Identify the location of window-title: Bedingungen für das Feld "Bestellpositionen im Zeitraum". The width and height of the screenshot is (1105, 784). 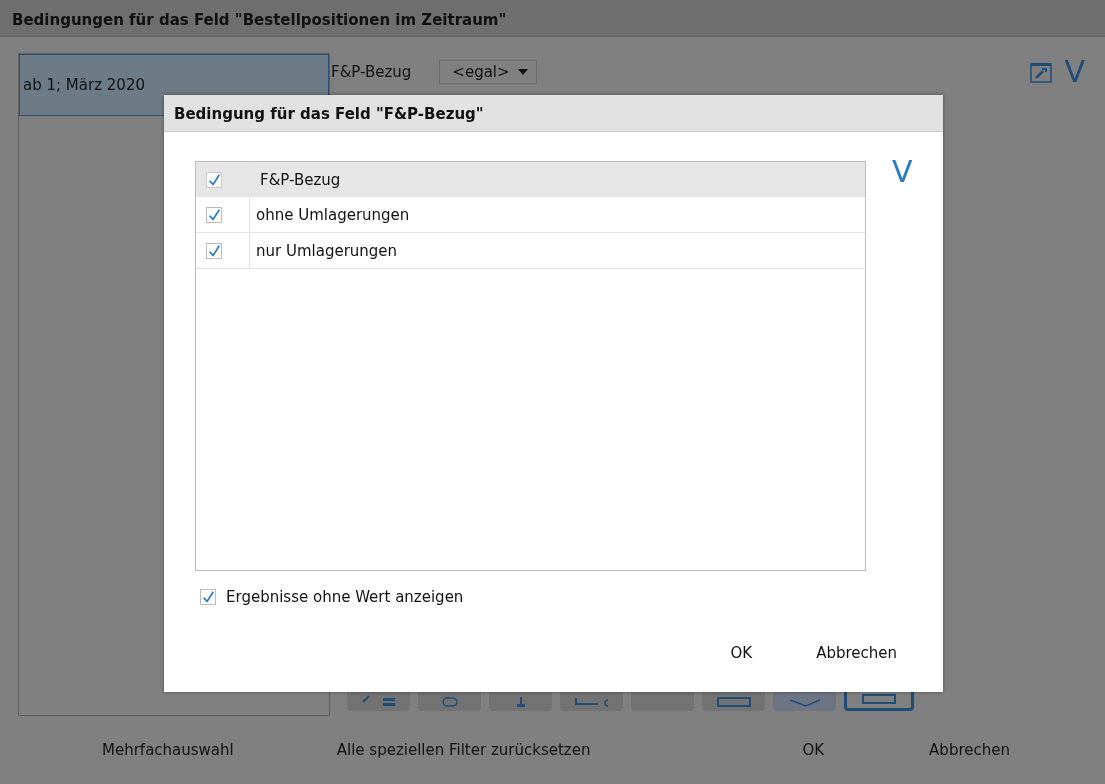
(552, 18).